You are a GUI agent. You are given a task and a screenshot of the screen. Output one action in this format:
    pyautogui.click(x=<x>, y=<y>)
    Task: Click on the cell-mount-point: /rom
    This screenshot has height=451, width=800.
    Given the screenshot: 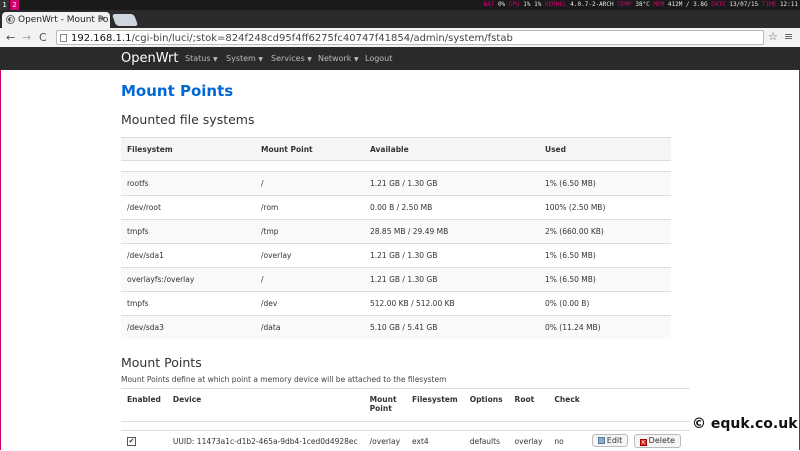 What is the action you would take?
    pyautogui.click(x=309, y=208)
    